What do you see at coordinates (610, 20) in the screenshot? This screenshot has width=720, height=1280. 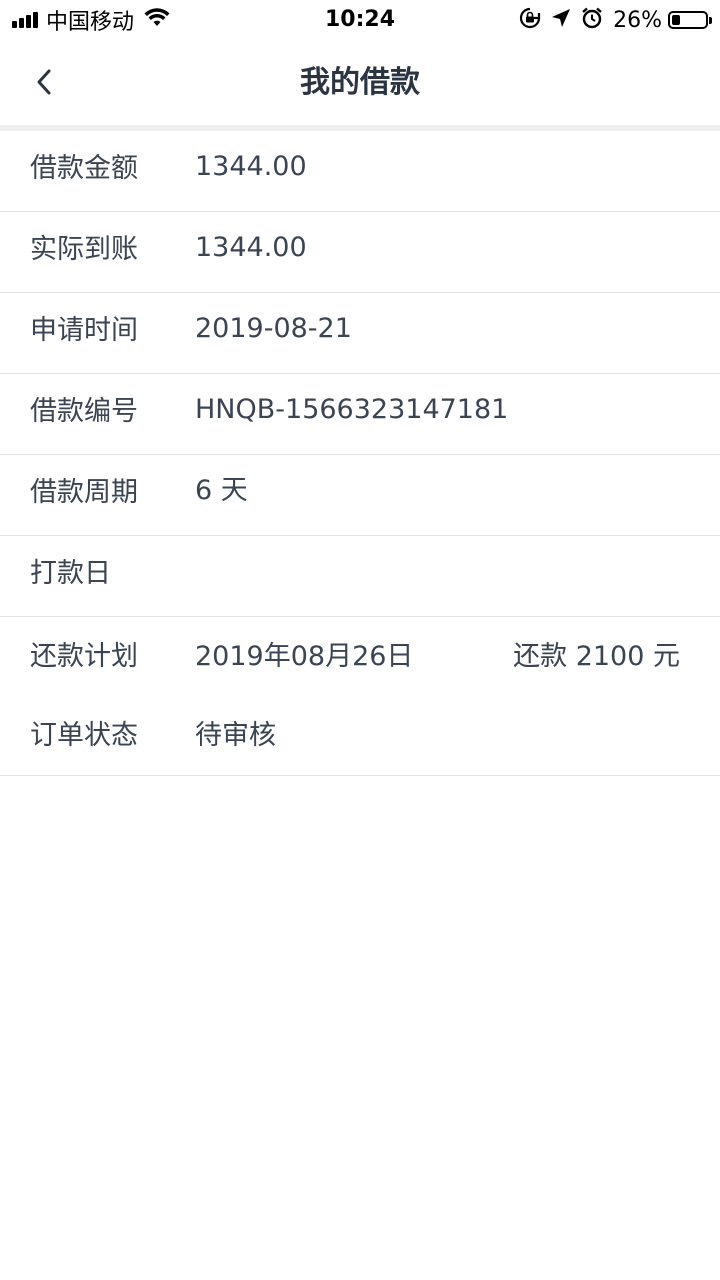 I see `status-right: 26%` at bounding box center [610, 20].